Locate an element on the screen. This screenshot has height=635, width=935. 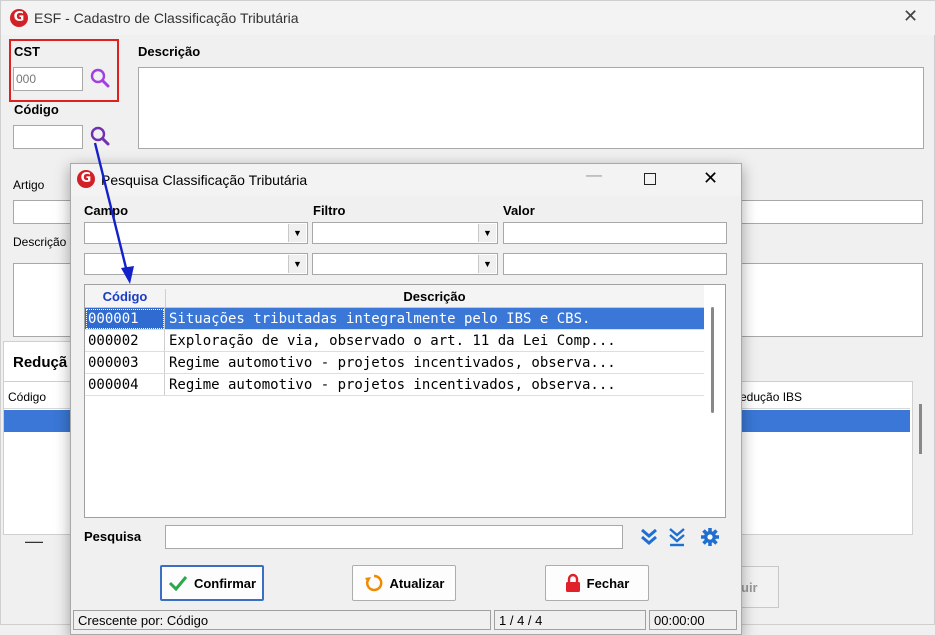
annotation-arrow is located at coordinates (113, 213).